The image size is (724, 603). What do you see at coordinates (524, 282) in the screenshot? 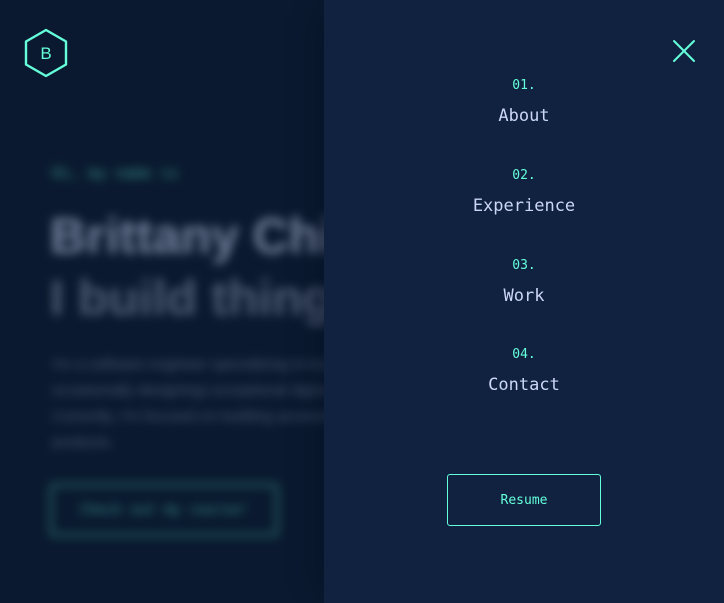
I see `nav-item-work: 03. Work` at bounding box center [524, 282].